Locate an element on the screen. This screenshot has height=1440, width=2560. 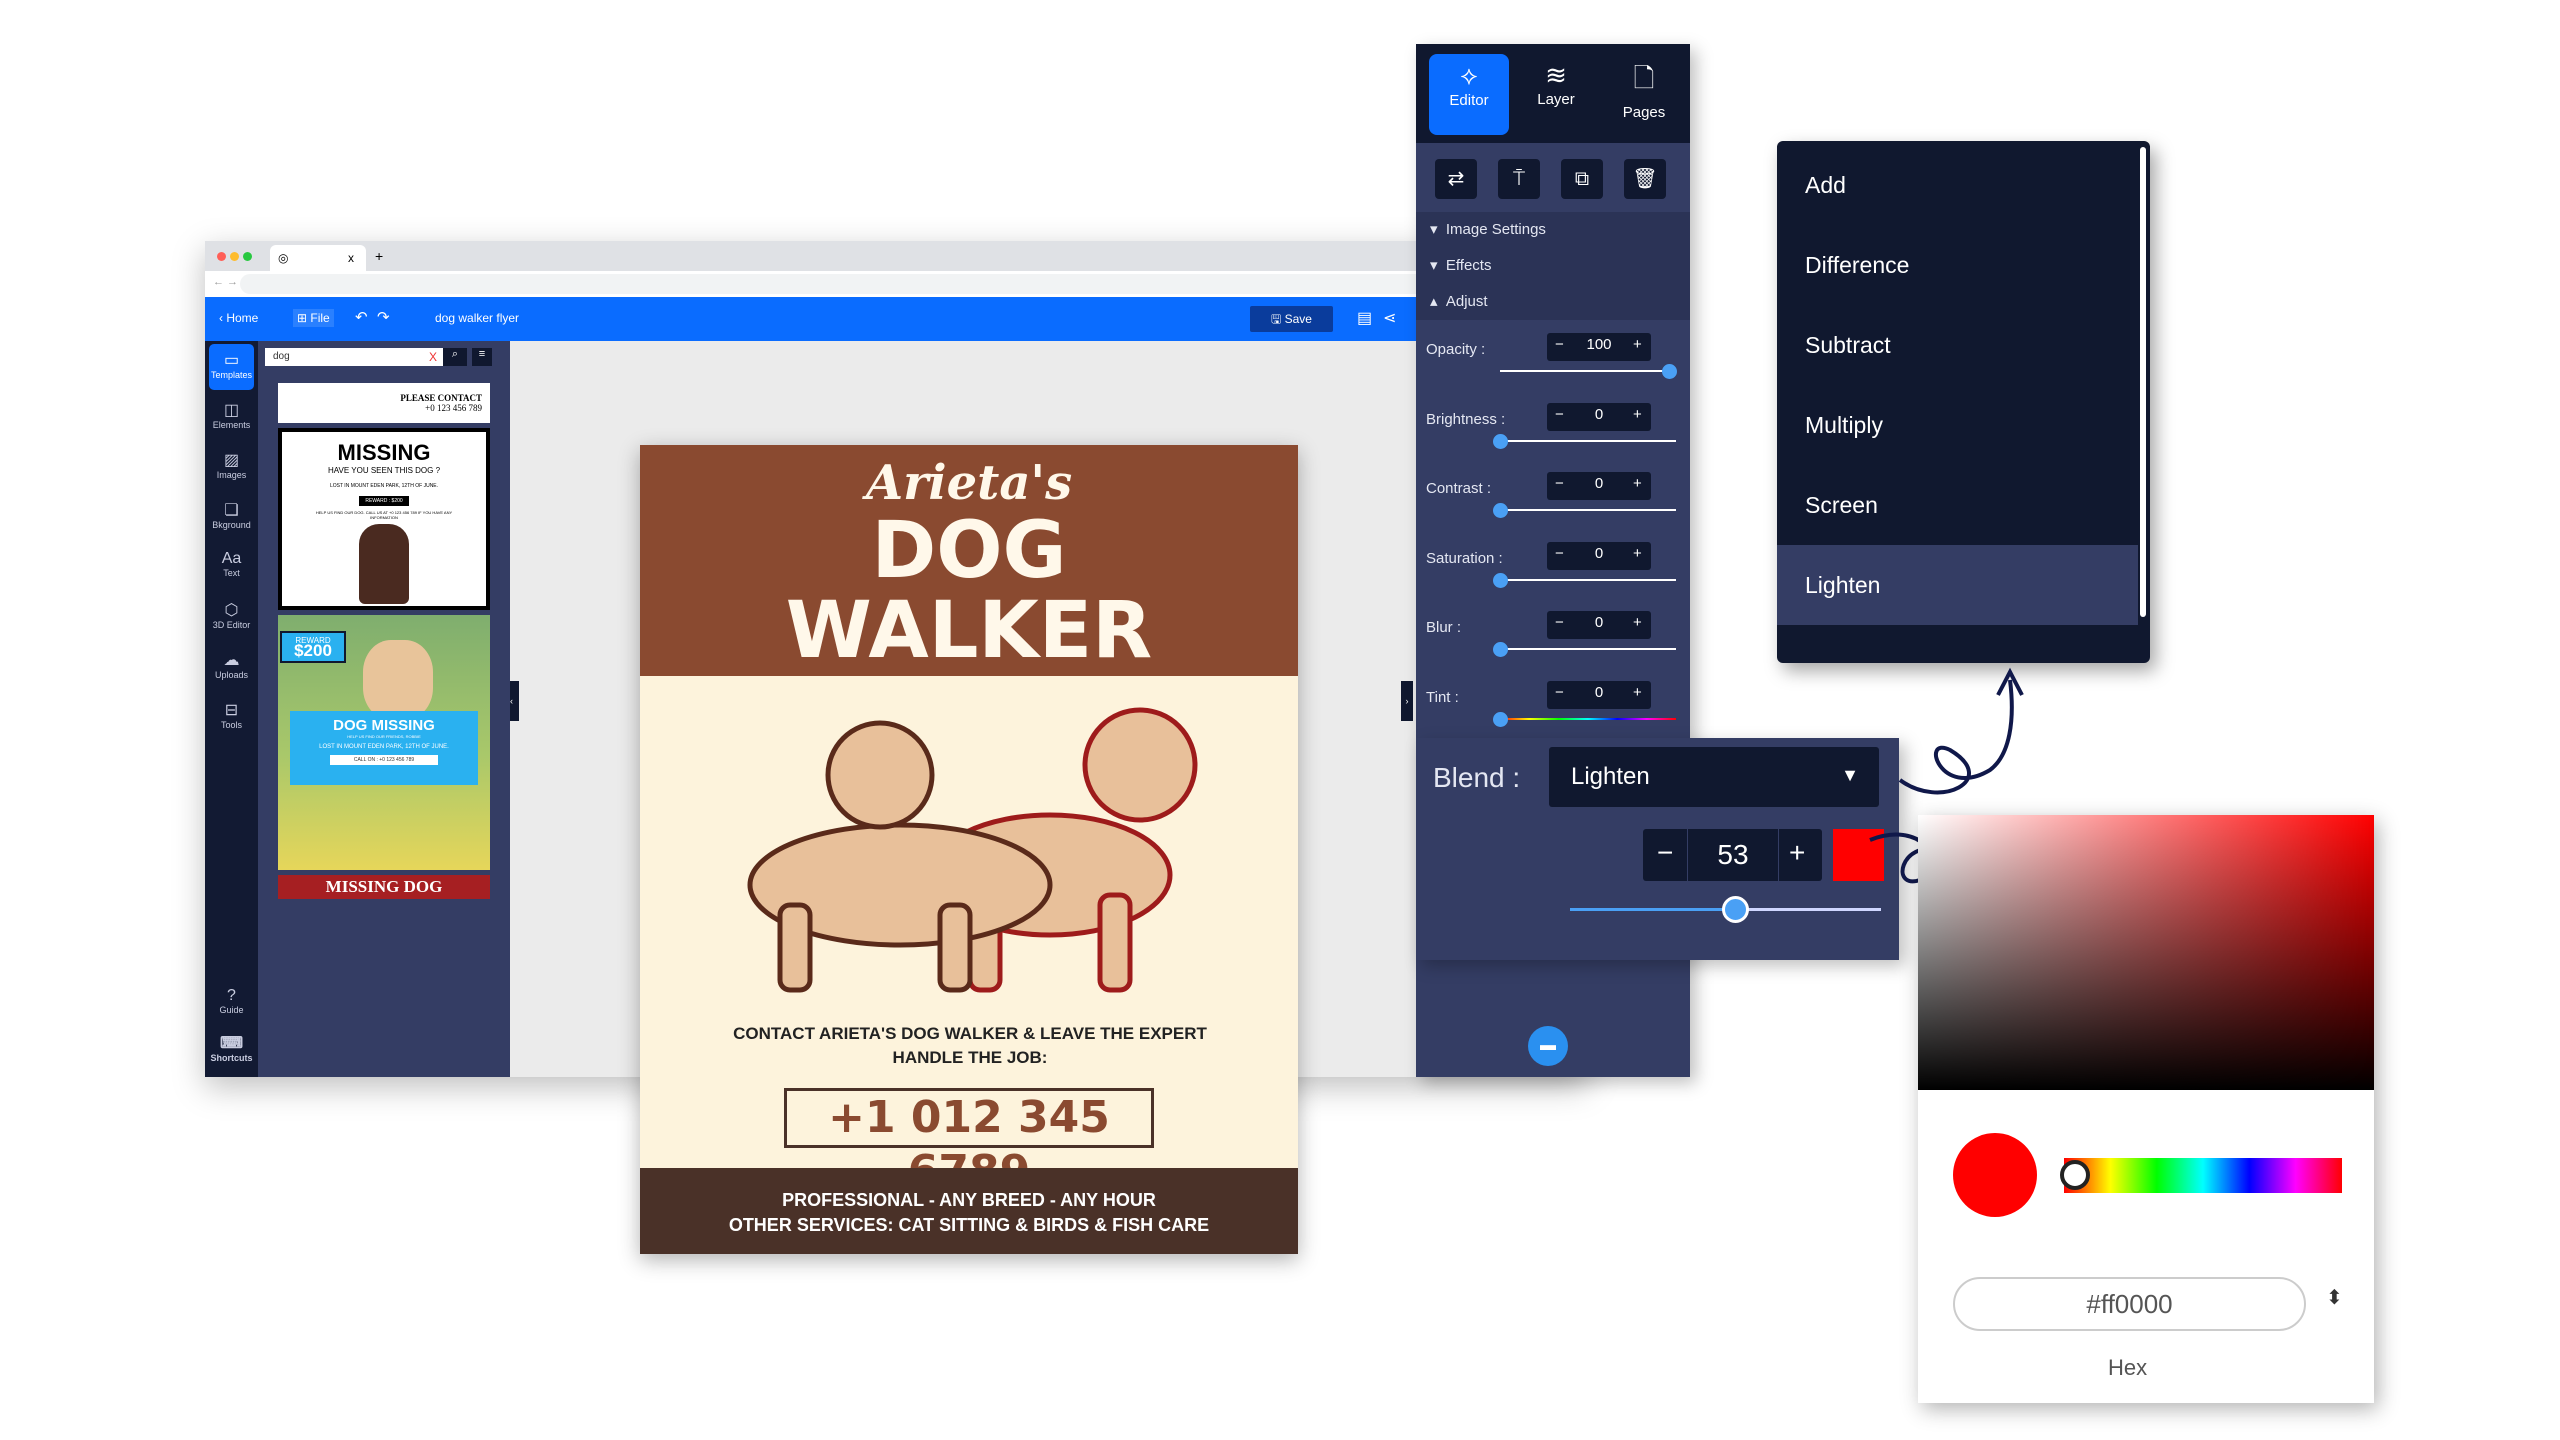
template-card: MISSING DOG is located at coordinates (384, 887).